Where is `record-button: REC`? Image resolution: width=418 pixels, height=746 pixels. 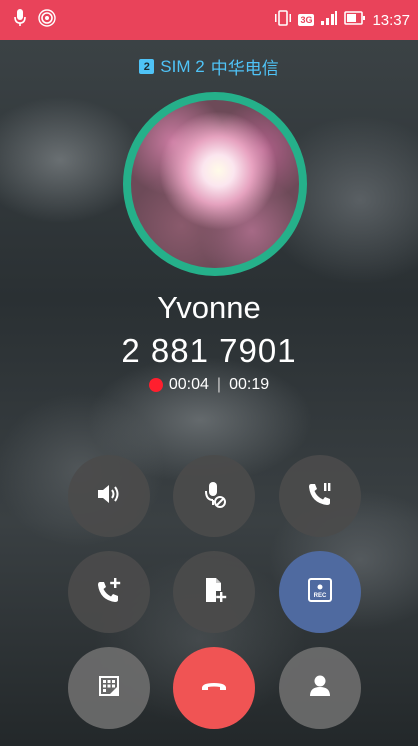
record-button: REC is located at coordinates (320, 592).